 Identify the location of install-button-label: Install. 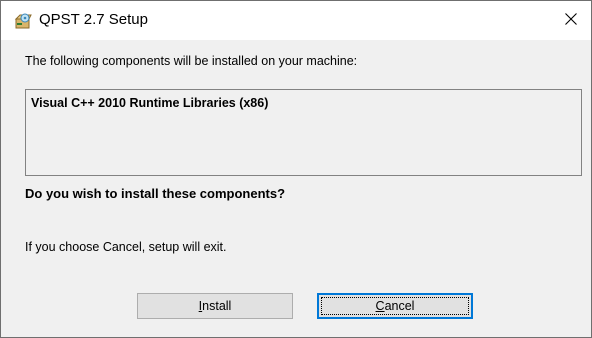
(215, 306).